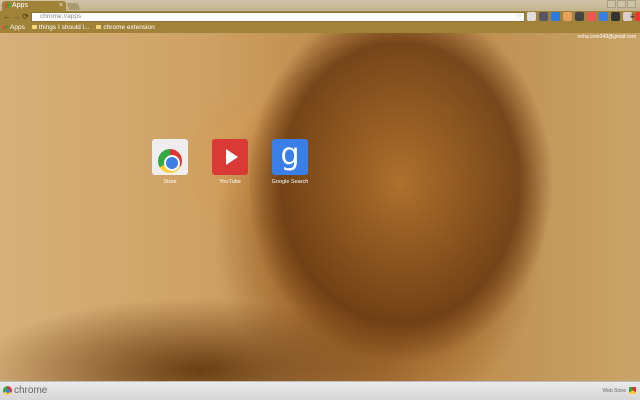 The image size is (640, 400). I want to click on menu-icon: ≡, so click(632, 17).